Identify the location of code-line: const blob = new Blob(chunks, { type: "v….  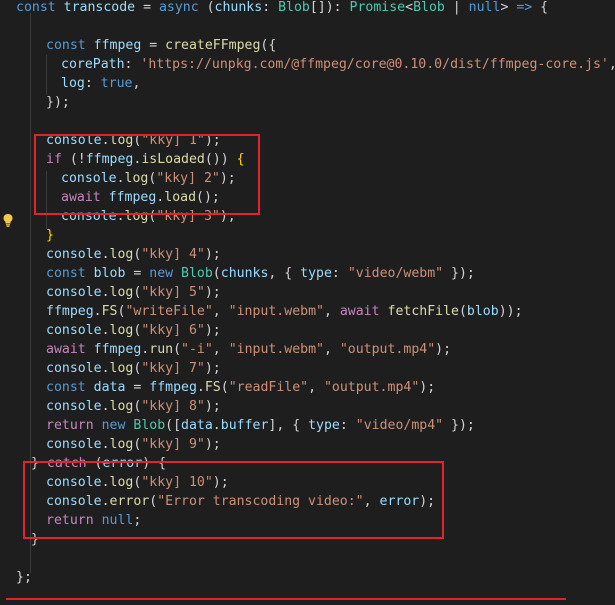
(260, 273).